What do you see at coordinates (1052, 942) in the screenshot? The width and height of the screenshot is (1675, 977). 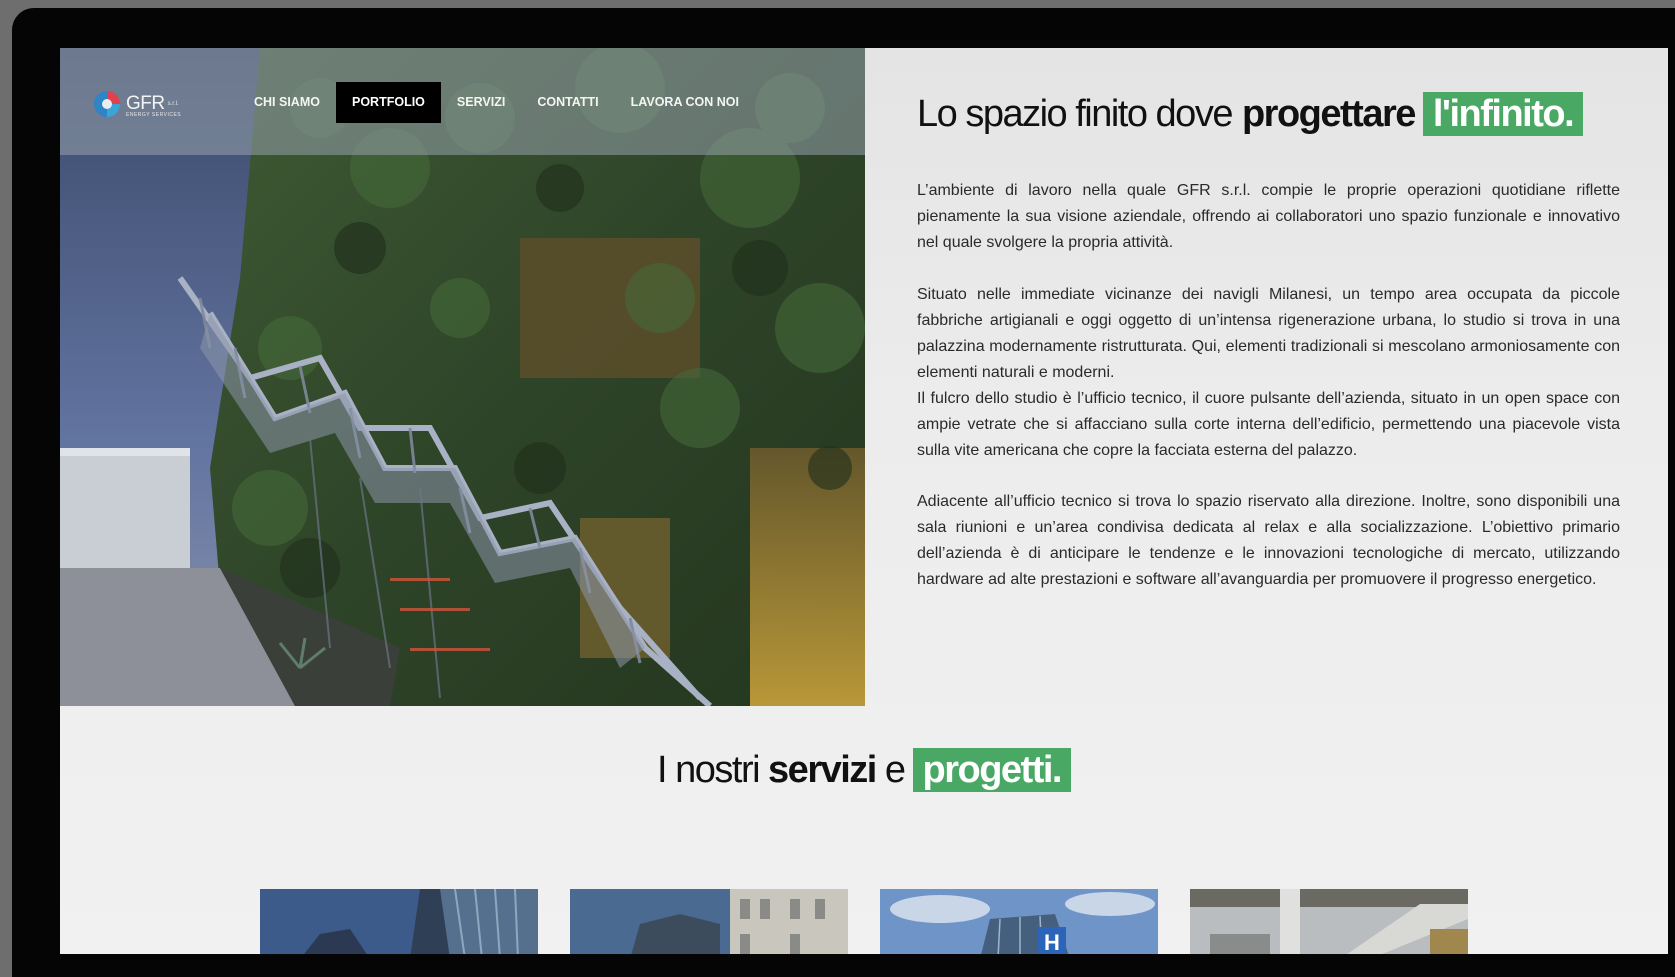 I see `svg-text: H` at bounding box center [1052, 942].